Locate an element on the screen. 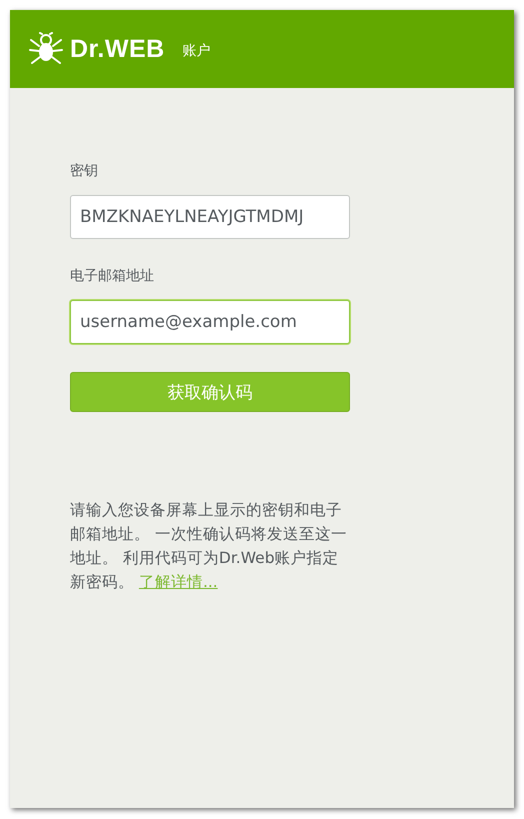 The image size is (524, 819). logo-text: Dr.WEB is located at coordinates (117, 49).